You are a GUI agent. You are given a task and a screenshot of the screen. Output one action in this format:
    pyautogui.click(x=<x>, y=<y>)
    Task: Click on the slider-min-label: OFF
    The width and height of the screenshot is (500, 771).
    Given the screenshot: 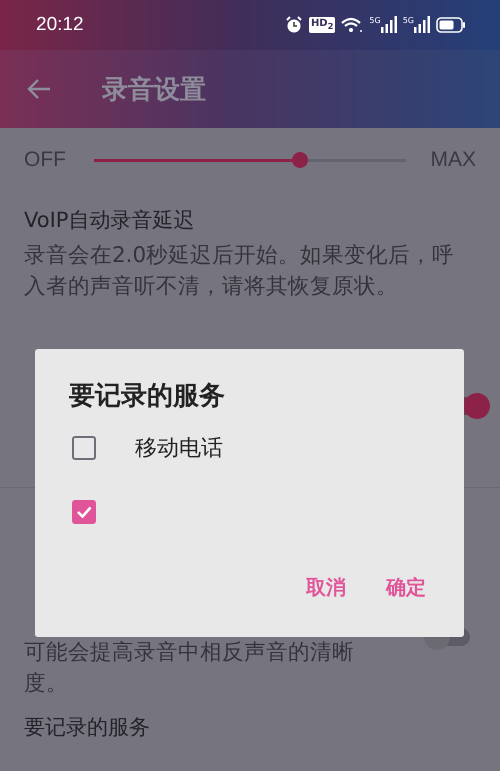 What is the action you would take?
    pyautogui.click(x=45, y=160)
    